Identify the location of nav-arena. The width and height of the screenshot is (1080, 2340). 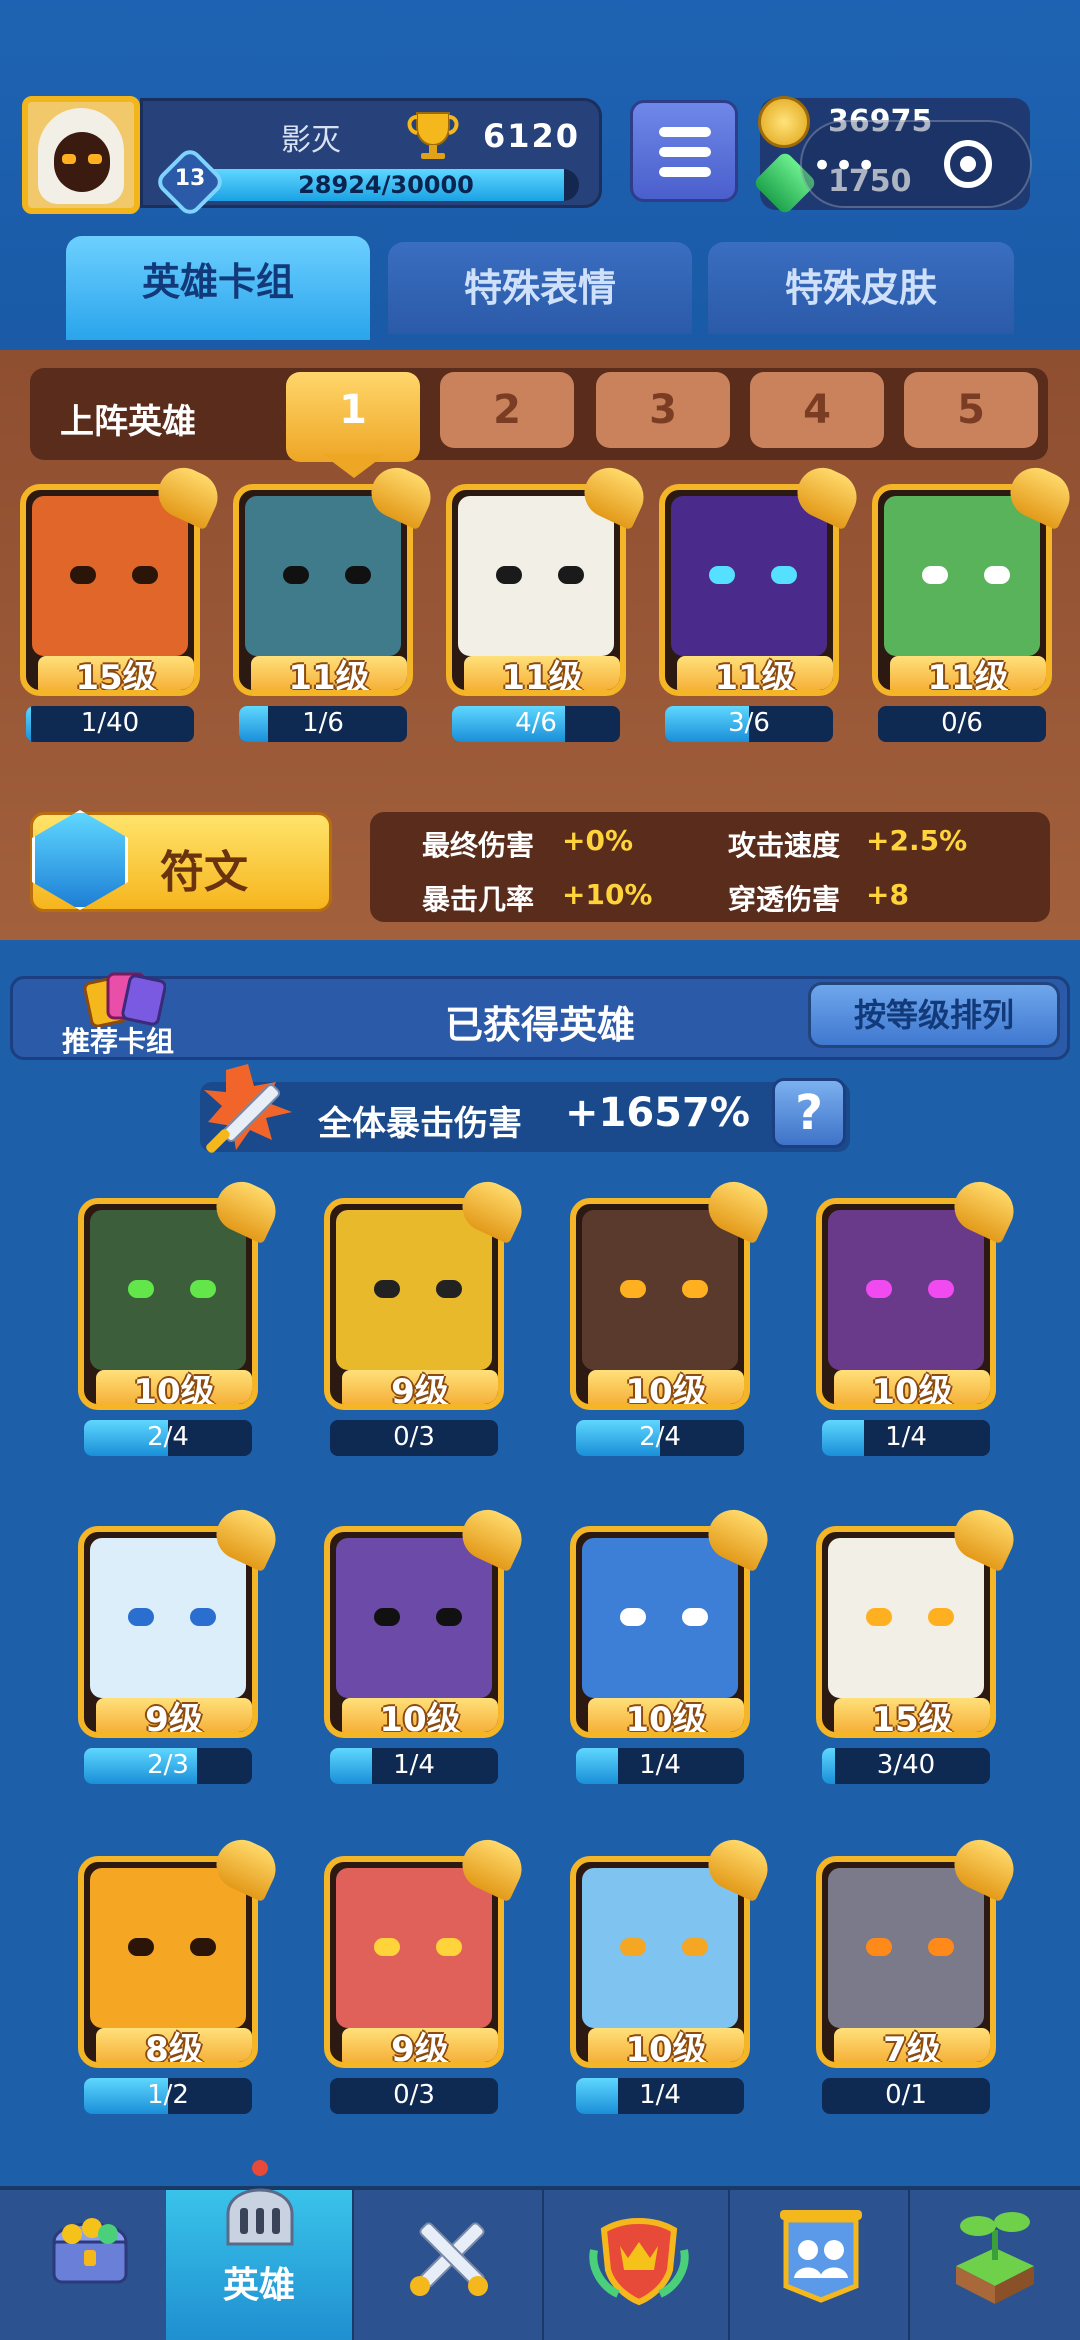
(637, 2265).